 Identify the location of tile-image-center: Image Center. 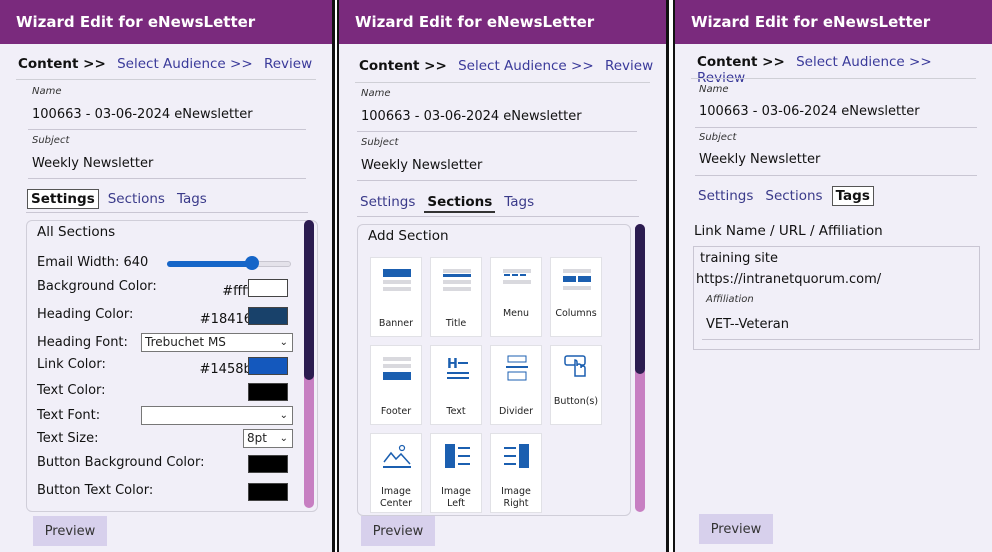
(396, 473).